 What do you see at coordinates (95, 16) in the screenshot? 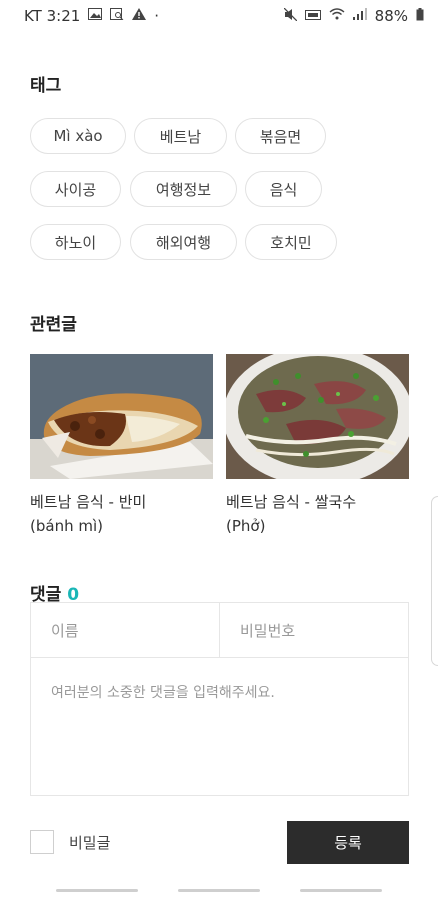
I see `gallery-icon` at bounding box center [95, 16].